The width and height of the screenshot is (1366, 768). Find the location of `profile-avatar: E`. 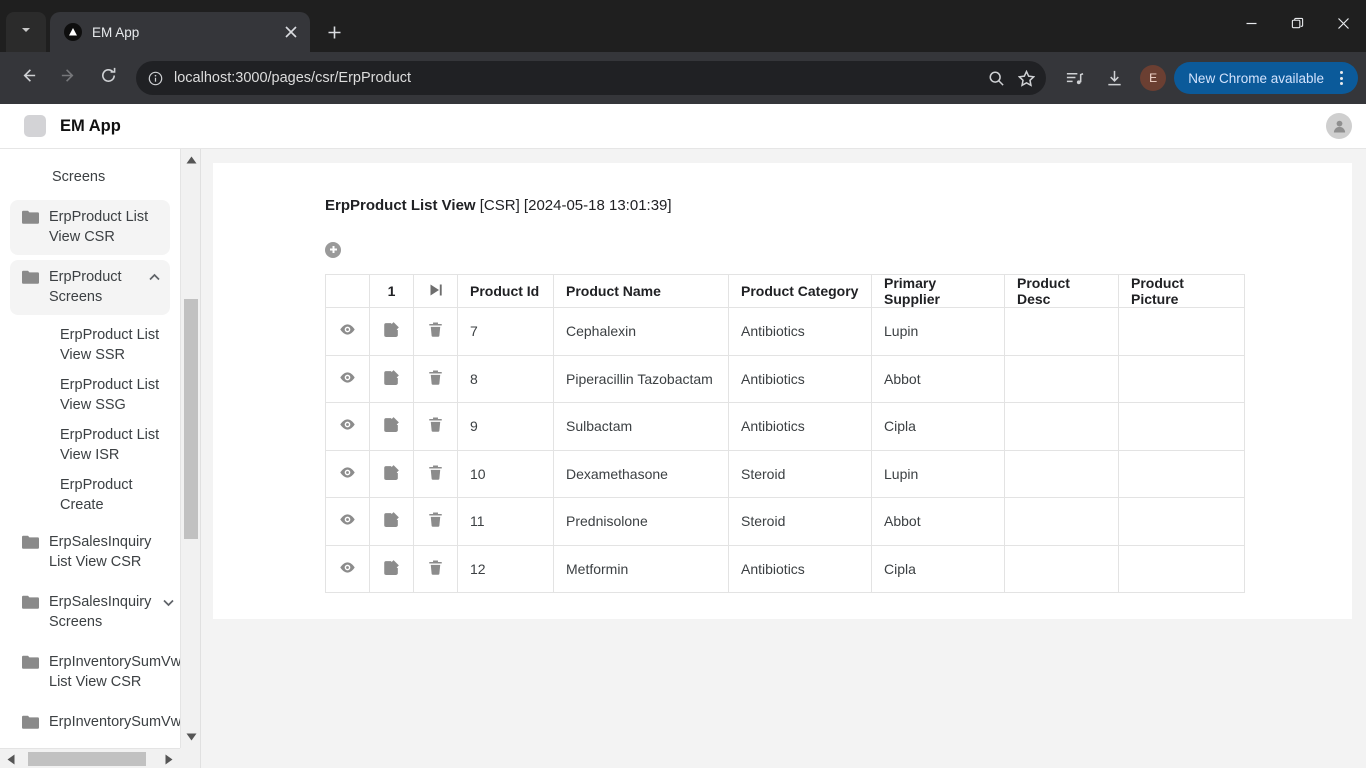

profile-avatar: E is located at coordinates (1153, 78).